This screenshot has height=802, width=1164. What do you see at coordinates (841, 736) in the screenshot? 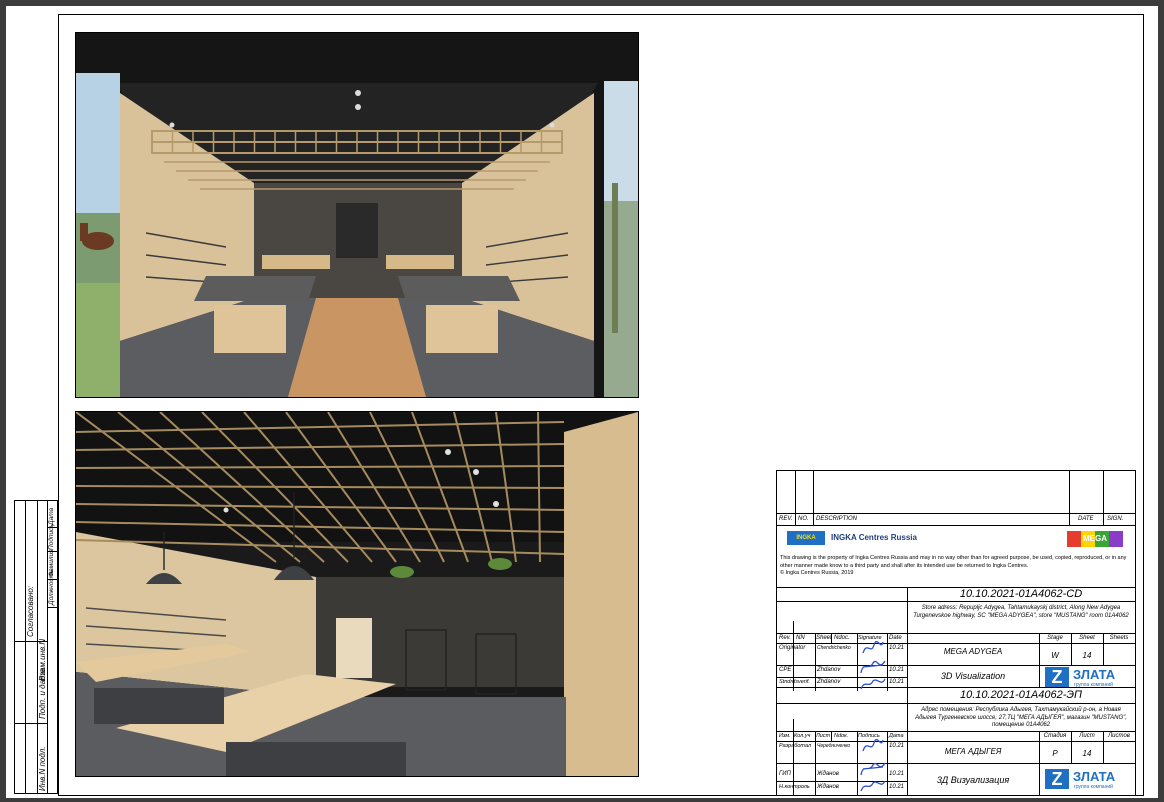
I see `col-ndok-ru: Ndок.` at bounding box center [841, 736].